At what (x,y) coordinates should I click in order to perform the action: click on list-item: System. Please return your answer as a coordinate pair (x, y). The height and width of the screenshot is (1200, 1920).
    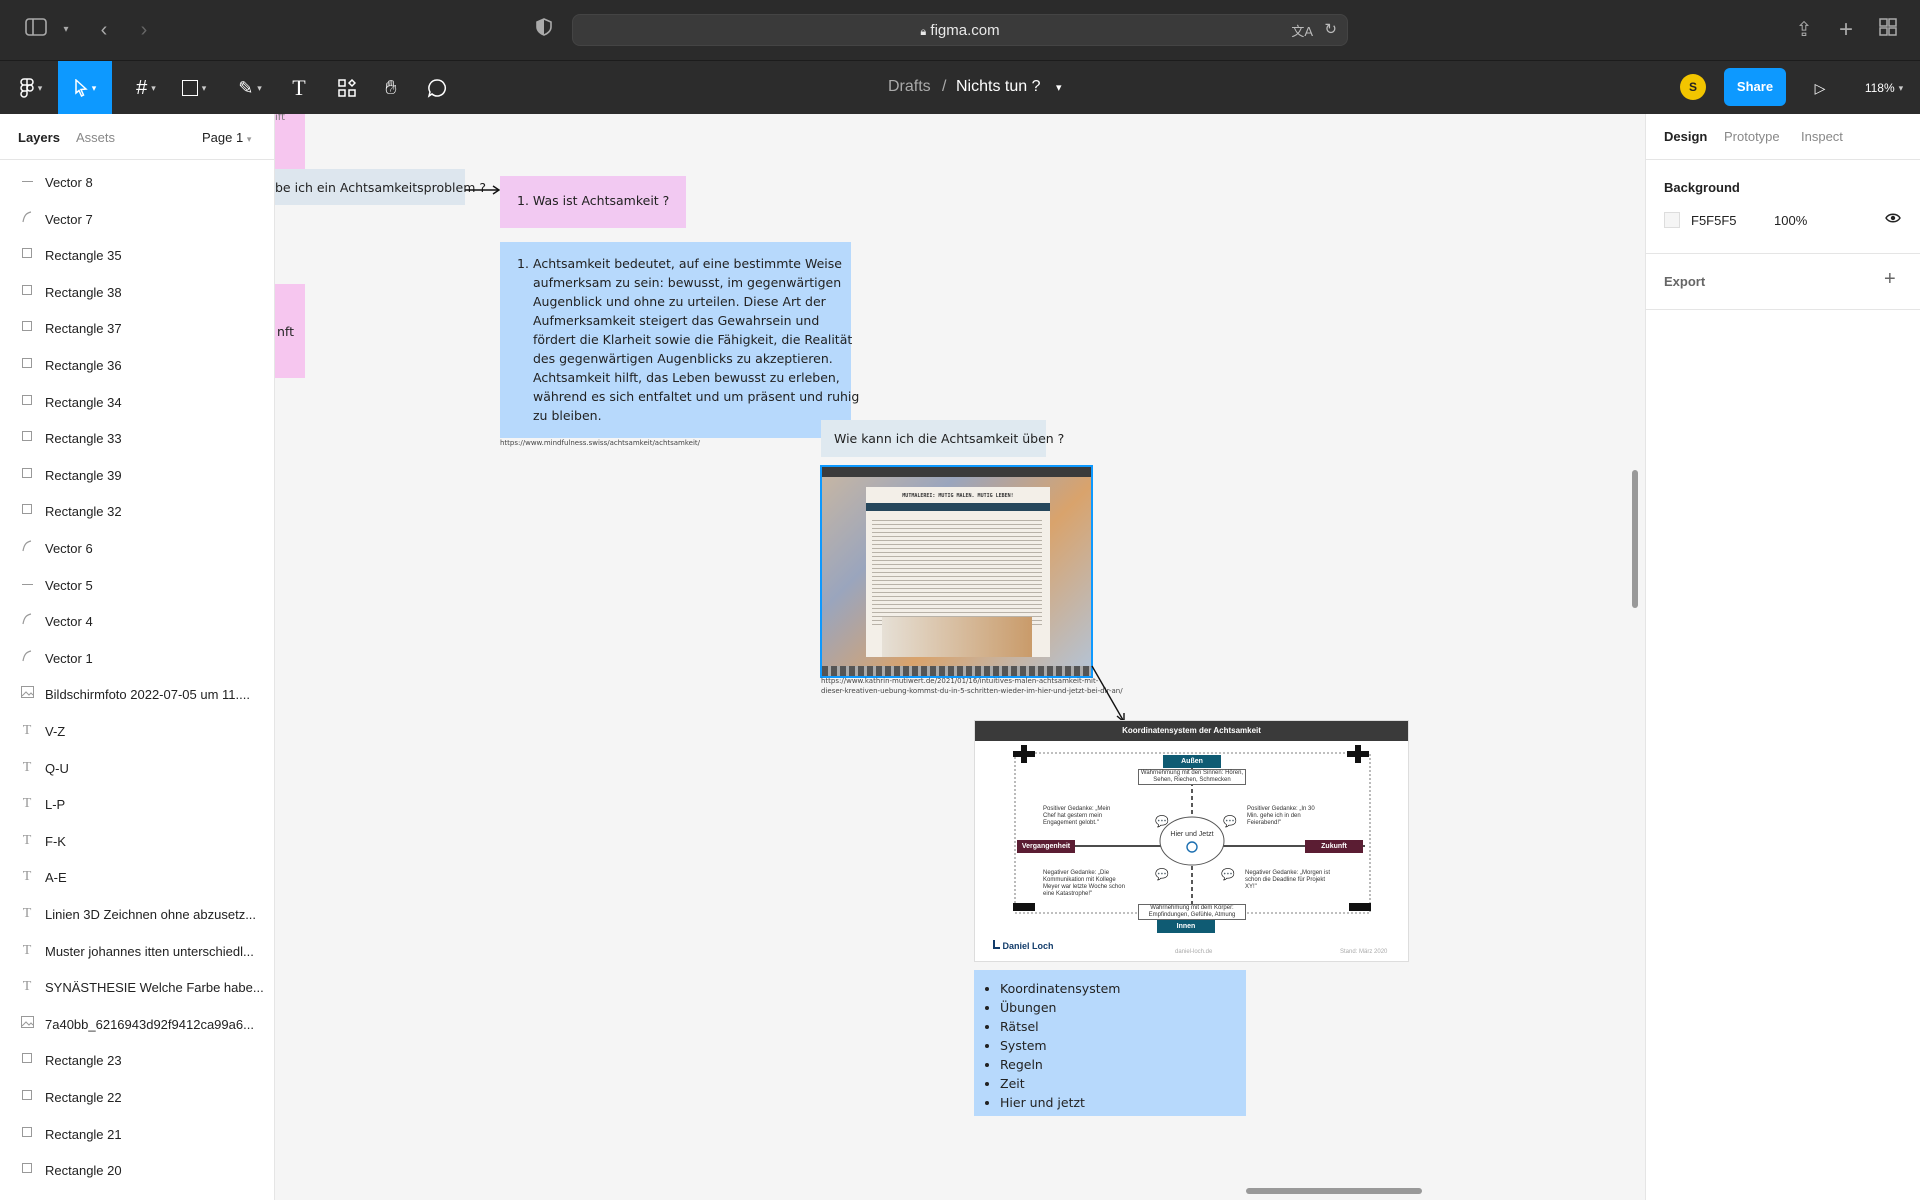
    Looking at the image, I should click on (1060, 1045).